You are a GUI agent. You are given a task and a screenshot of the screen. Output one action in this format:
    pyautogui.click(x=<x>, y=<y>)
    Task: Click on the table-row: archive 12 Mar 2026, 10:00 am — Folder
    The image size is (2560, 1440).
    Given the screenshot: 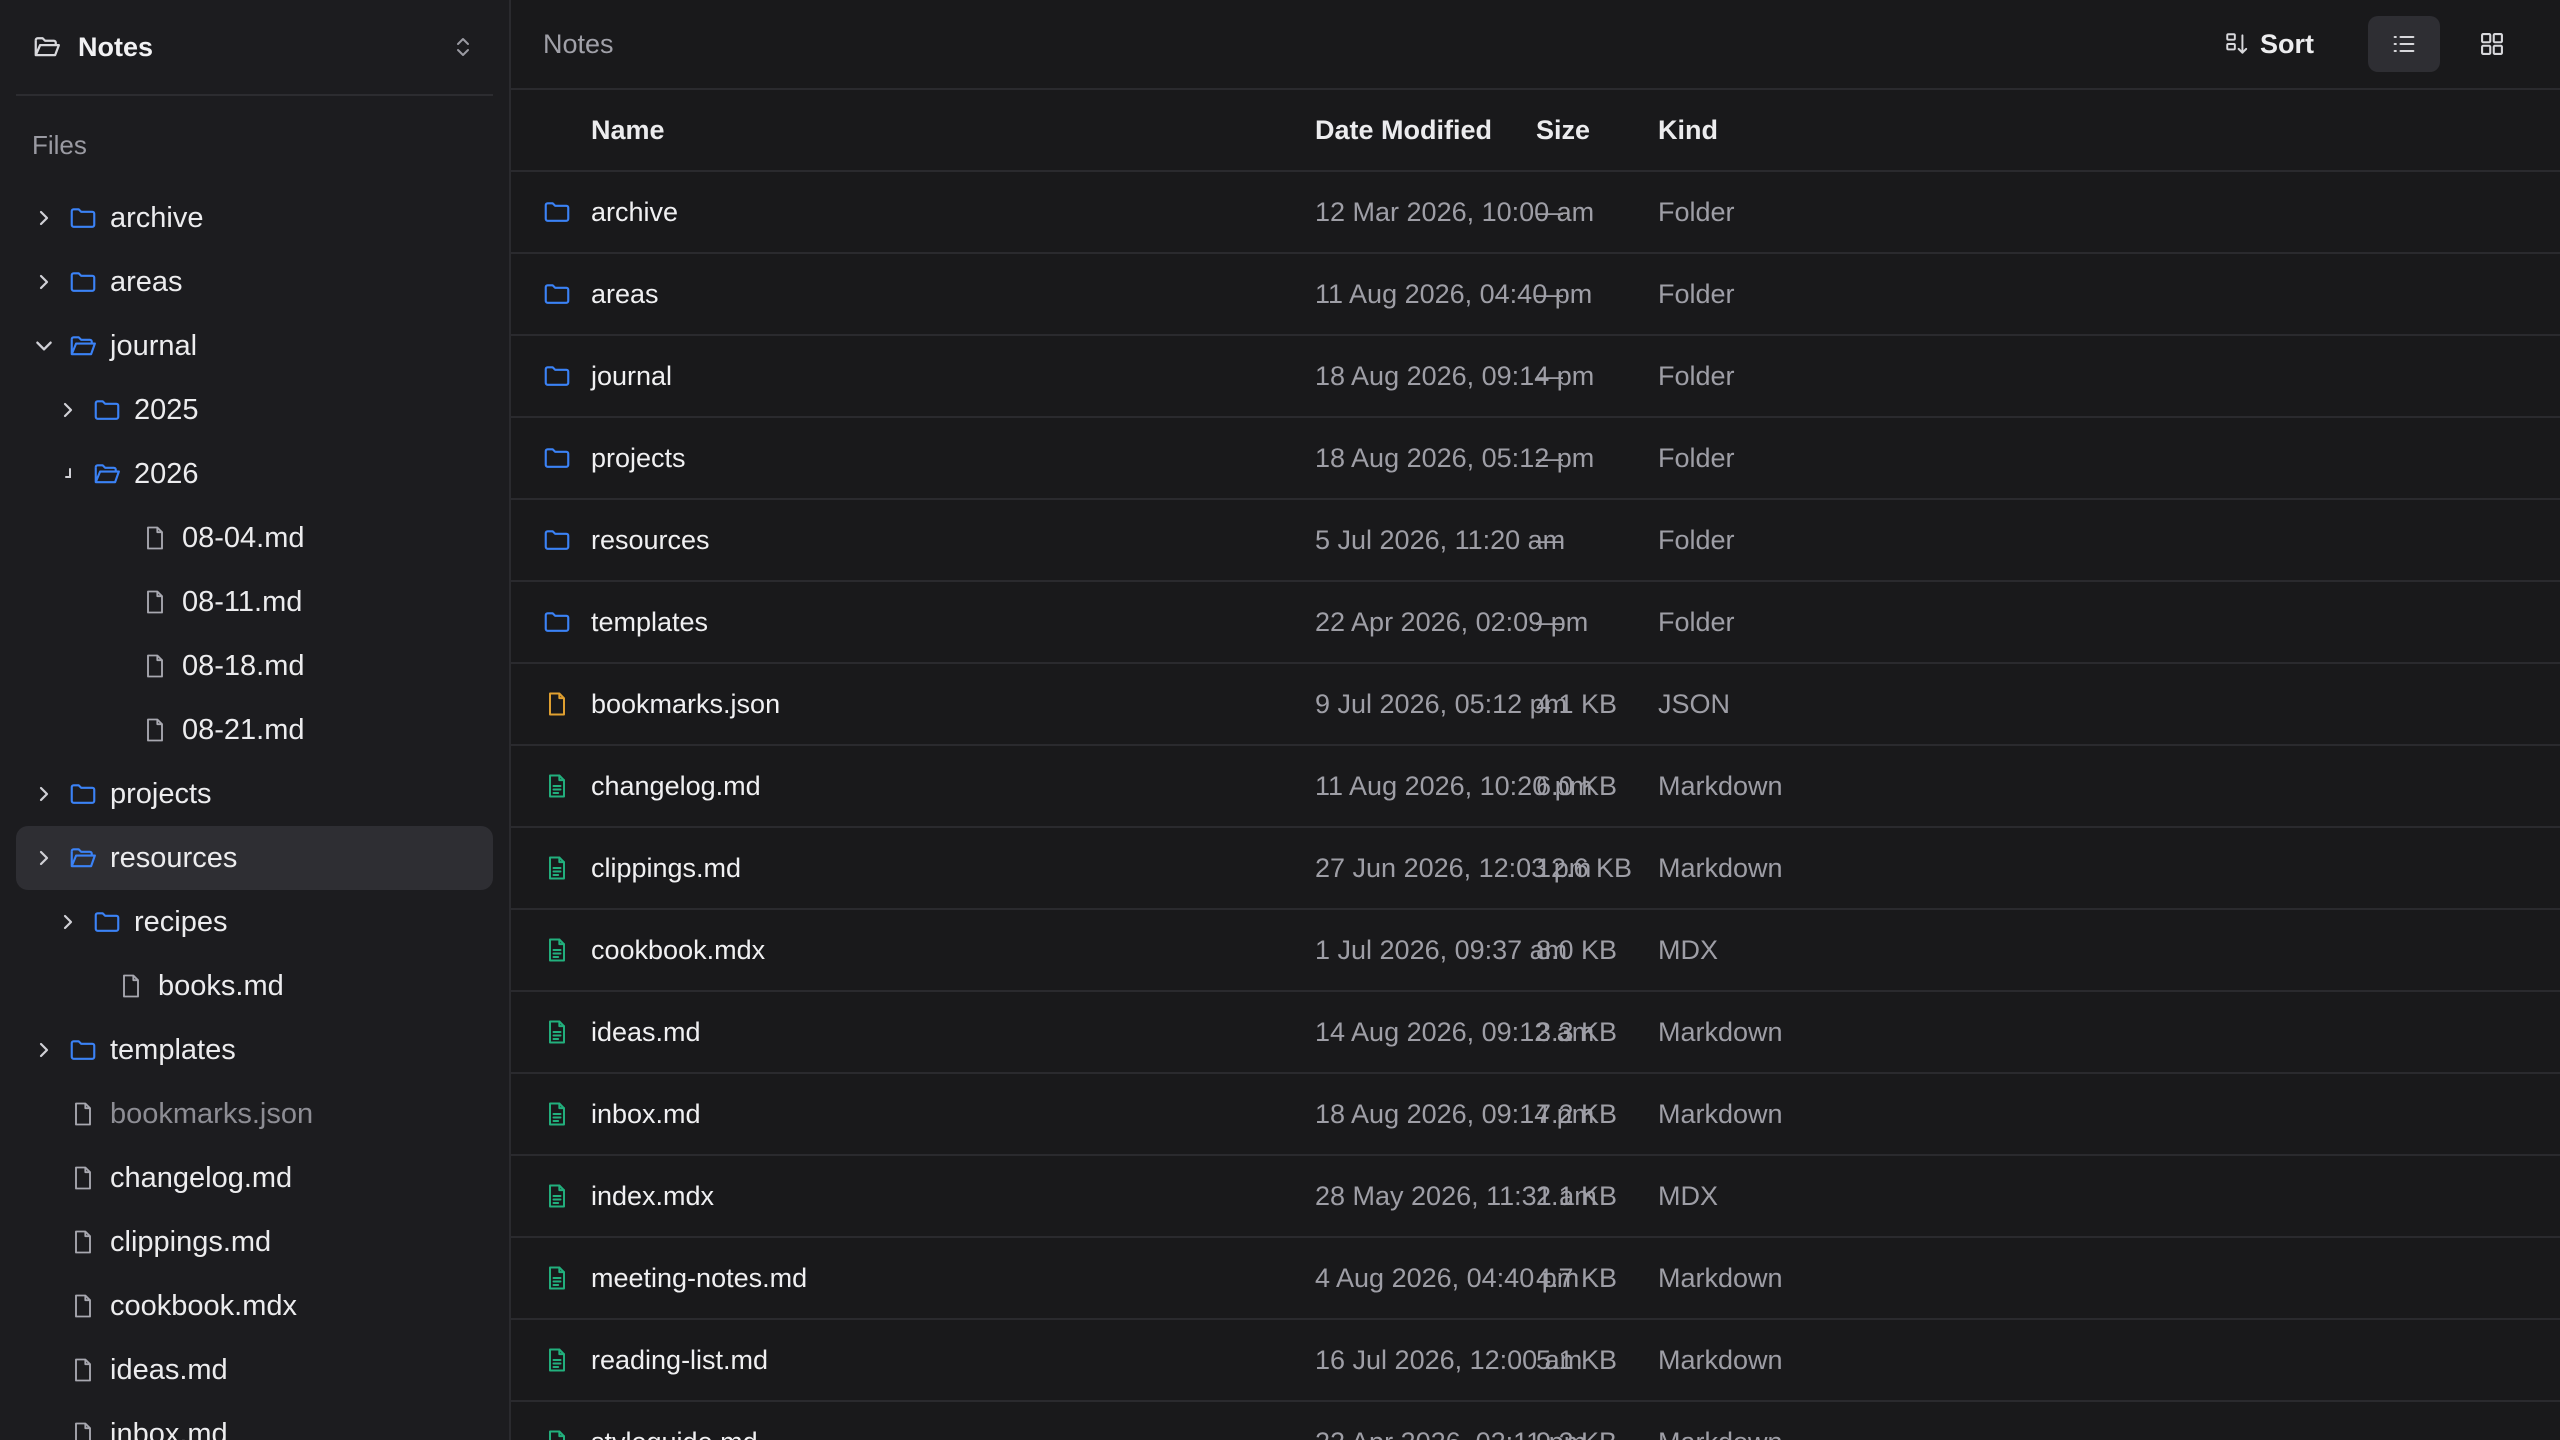 What is the action you would take?
    pyautogui.click(x=1535, y=213)
    